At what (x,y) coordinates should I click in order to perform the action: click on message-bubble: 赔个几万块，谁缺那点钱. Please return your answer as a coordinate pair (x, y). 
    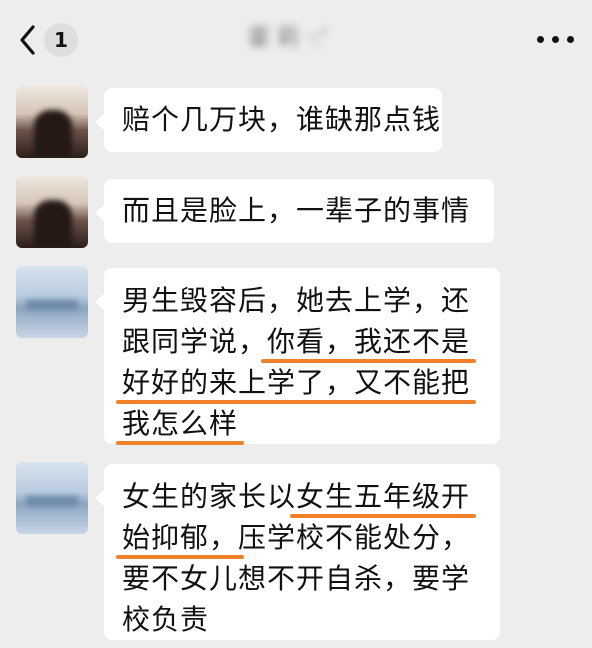
    Looking at the image, I should click on (268, 120).